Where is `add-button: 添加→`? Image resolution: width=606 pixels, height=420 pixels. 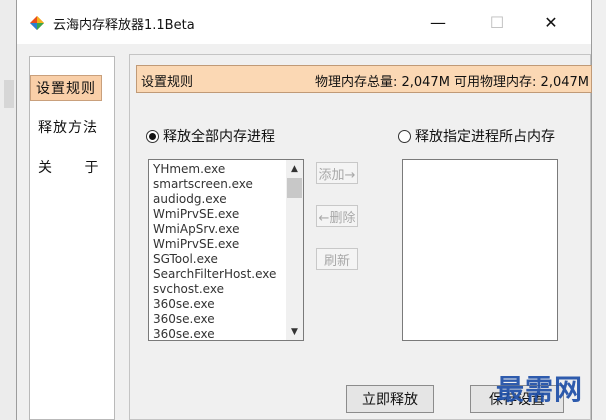 add-button: 添加→ is located at coordinates (337, 173).